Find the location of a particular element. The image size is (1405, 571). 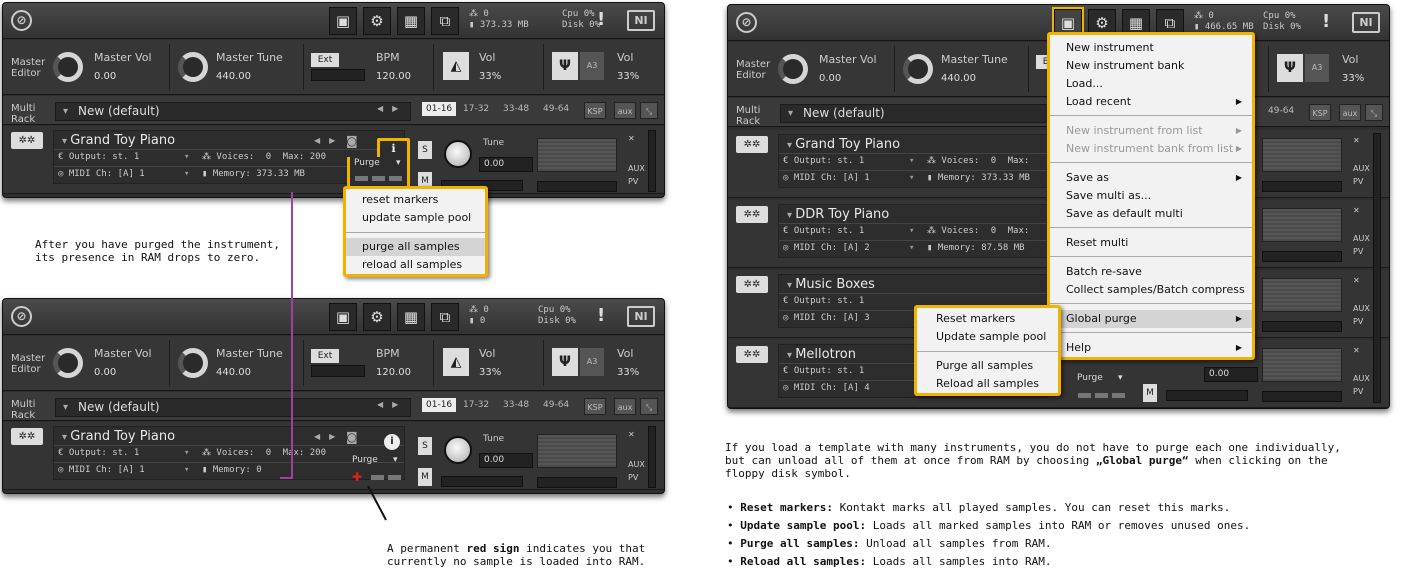

aux-button: aux is located at coordinates (1350, 112).